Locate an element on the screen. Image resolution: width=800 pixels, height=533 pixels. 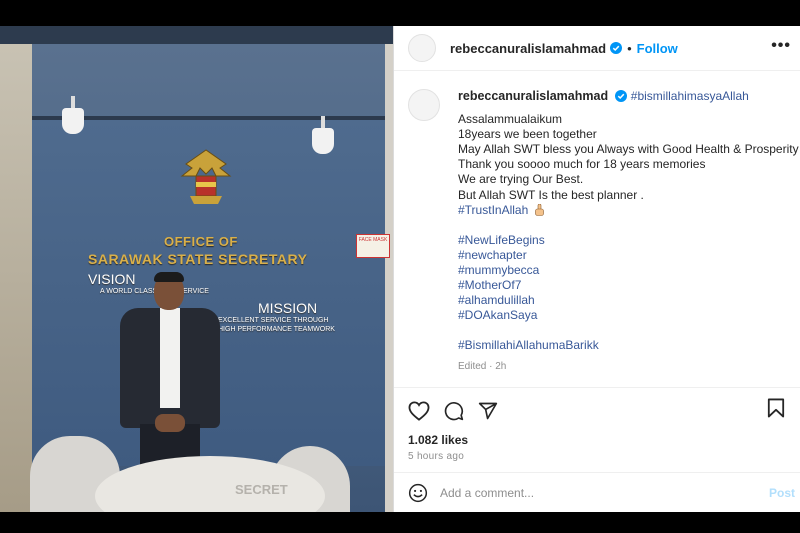
hashtag-final: #BismillahiAllahumaBarikk is located at coordinates (629, 345).